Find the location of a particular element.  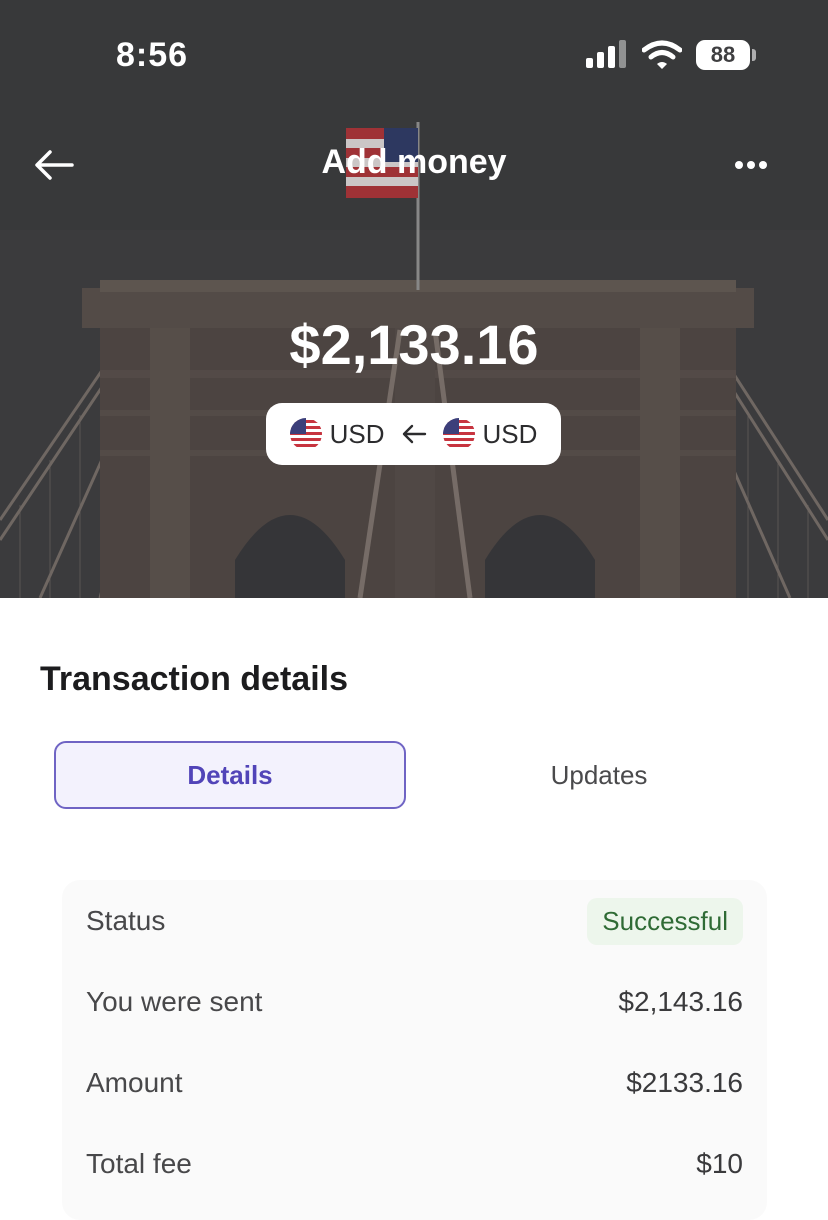

detail-row-sent: You were sent $2,143.16 is located at coordinates (414, 1002).